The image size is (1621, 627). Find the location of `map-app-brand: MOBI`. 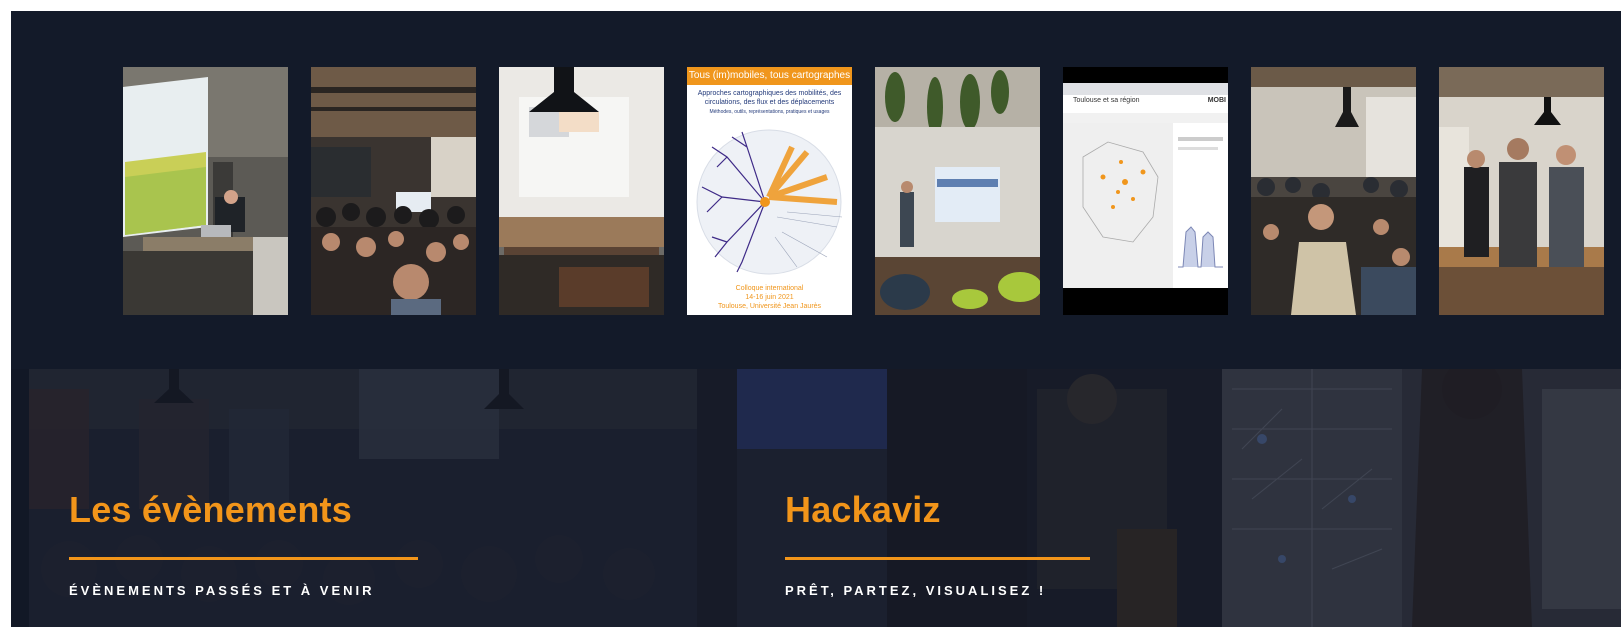

map-app-brand: MOBI is located at coordinates (1216, 100).